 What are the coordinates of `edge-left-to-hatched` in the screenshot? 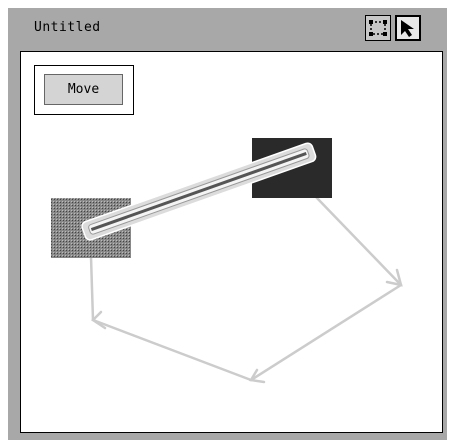 It's located at (92, 288).